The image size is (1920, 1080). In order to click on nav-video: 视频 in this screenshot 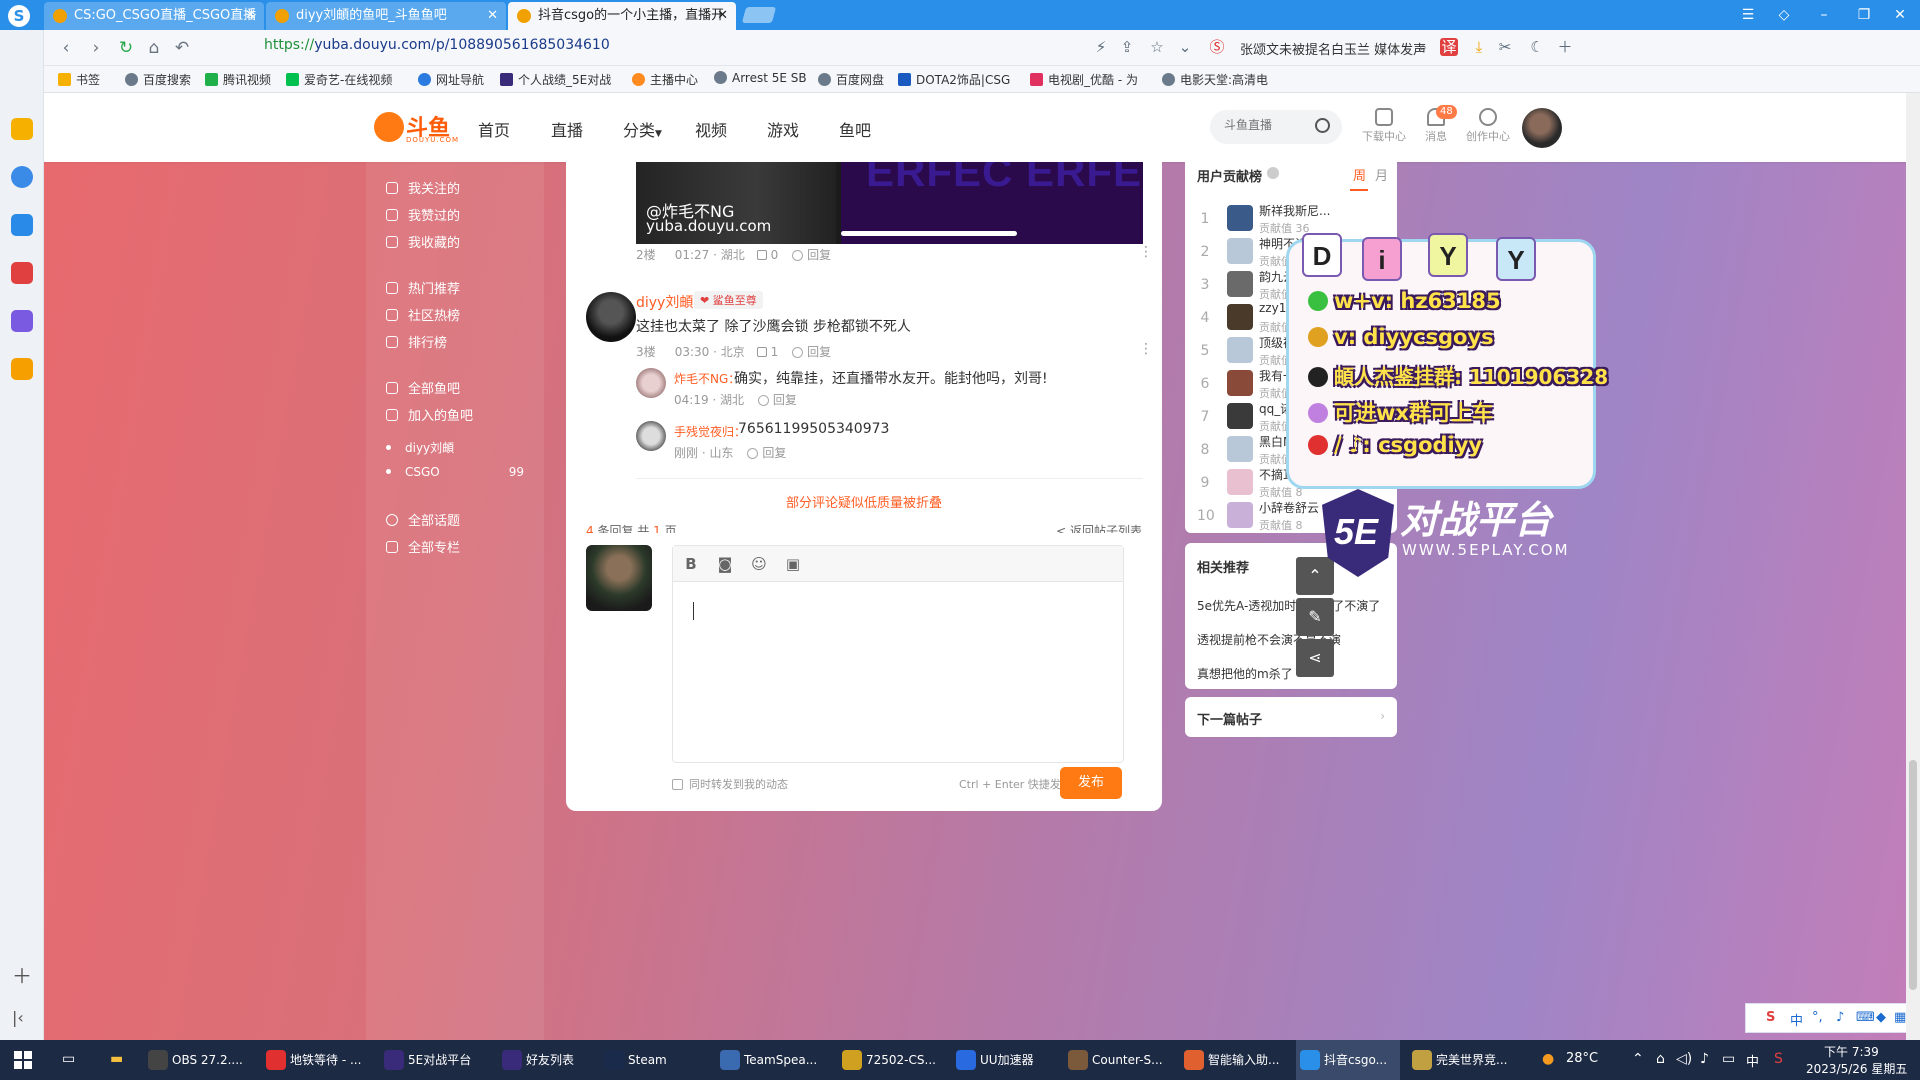, I will do `click(711, 129)`.